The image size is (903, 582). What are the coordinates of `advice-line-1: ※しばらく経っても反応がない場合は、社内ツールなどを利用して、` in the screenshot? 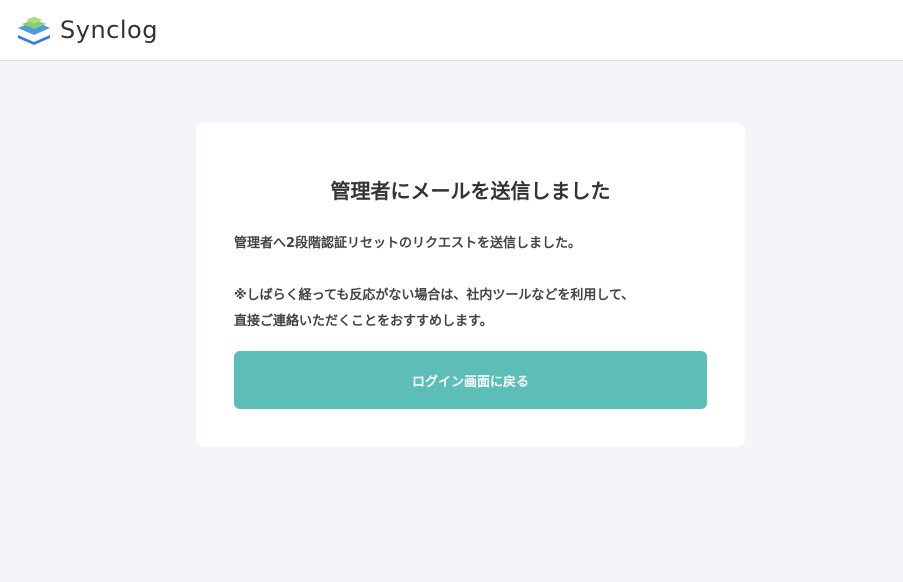 It's located at (434, 295).